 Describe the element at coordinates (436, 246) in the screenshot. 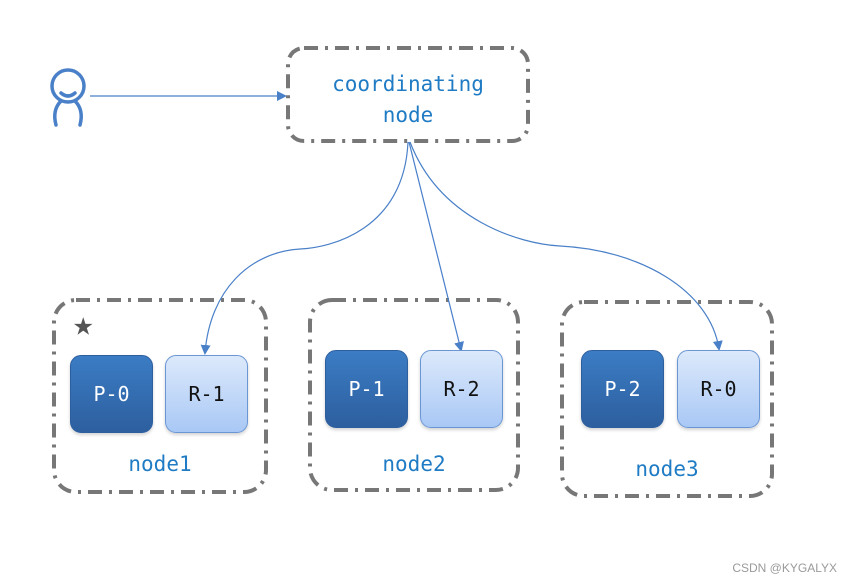

I see `edge-coordinator-node2` at that location.